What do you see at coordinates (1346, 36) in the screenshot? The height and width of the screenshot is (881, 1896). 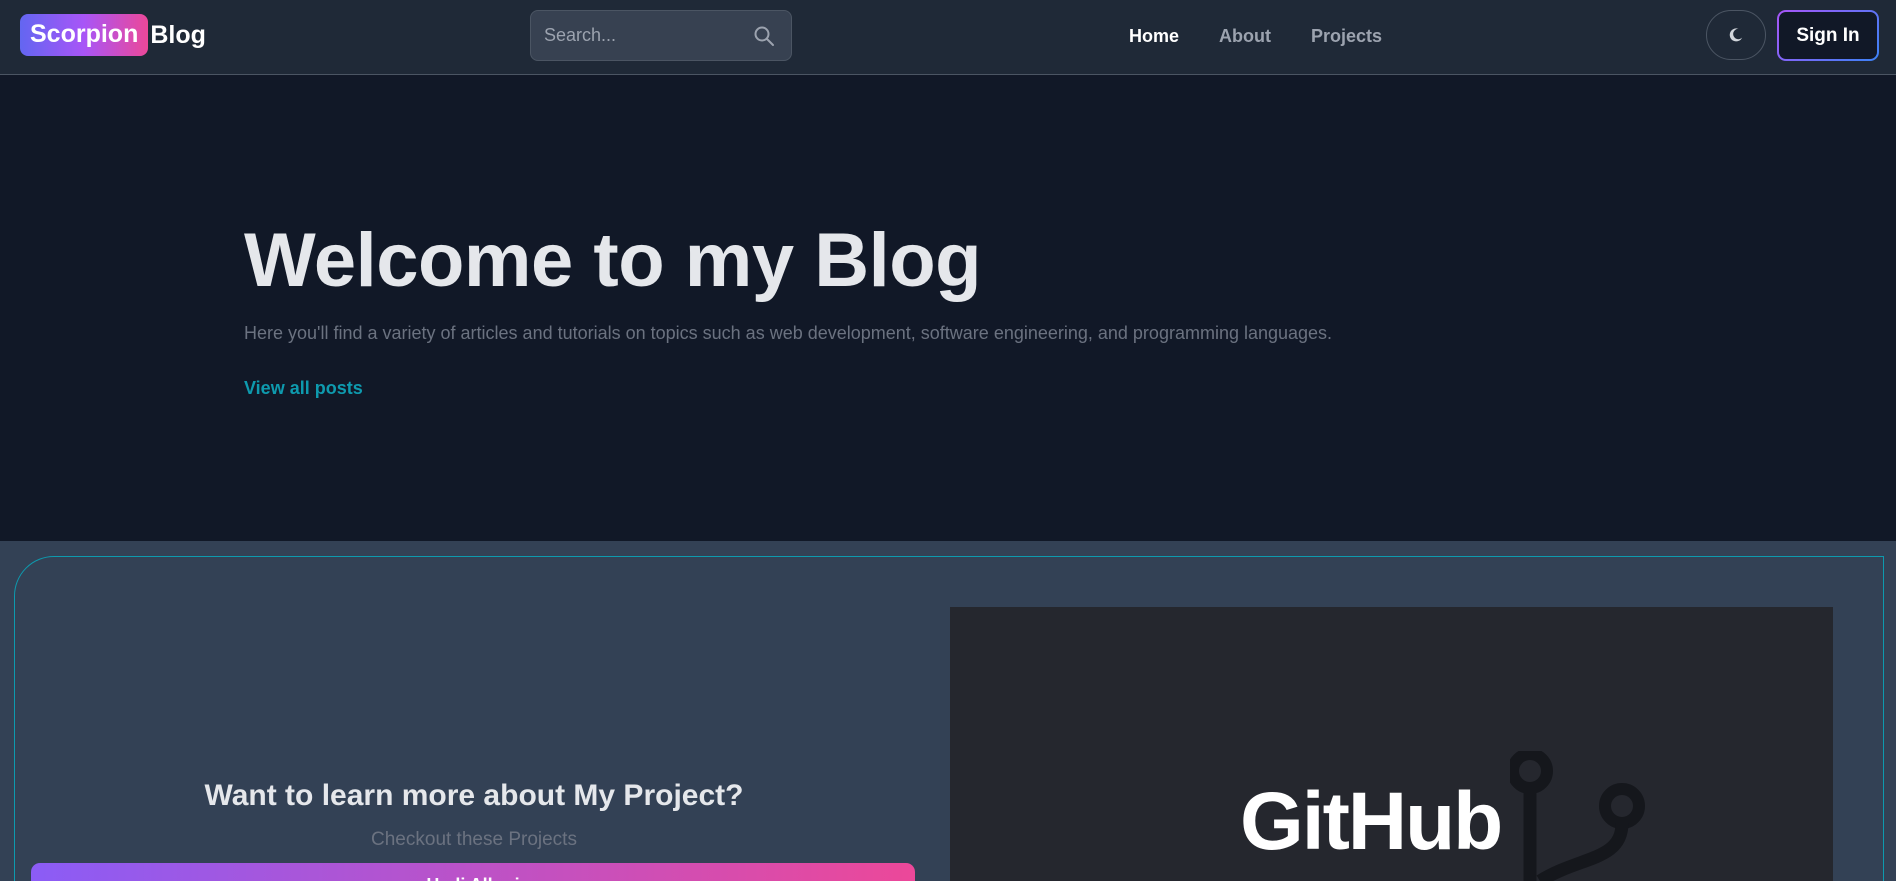 I see `nav-projects-link: Projects` at bounding box center [1346, 36].